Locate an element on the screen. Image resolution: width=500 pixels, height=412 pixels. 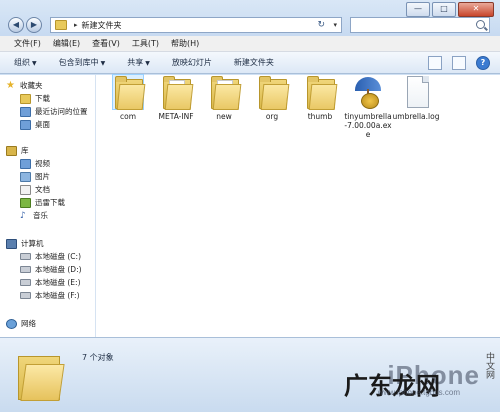
sidebar-item-drive-d: 本地磁盘 (D:) is located at coordinates (51, 269).